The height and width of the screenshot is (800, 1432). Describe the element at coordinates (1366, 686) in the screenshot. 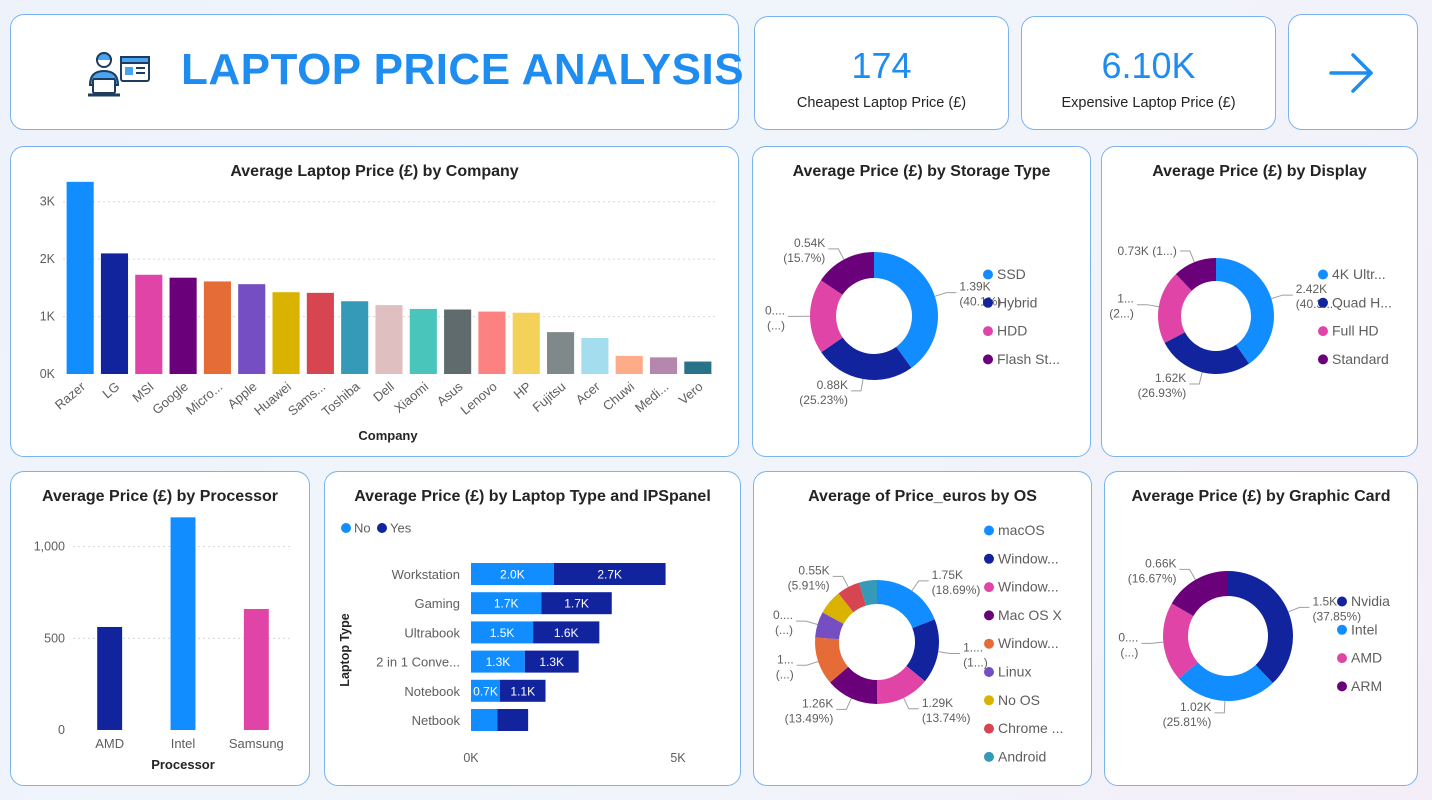

I see `legend-label: ARM` at that location.